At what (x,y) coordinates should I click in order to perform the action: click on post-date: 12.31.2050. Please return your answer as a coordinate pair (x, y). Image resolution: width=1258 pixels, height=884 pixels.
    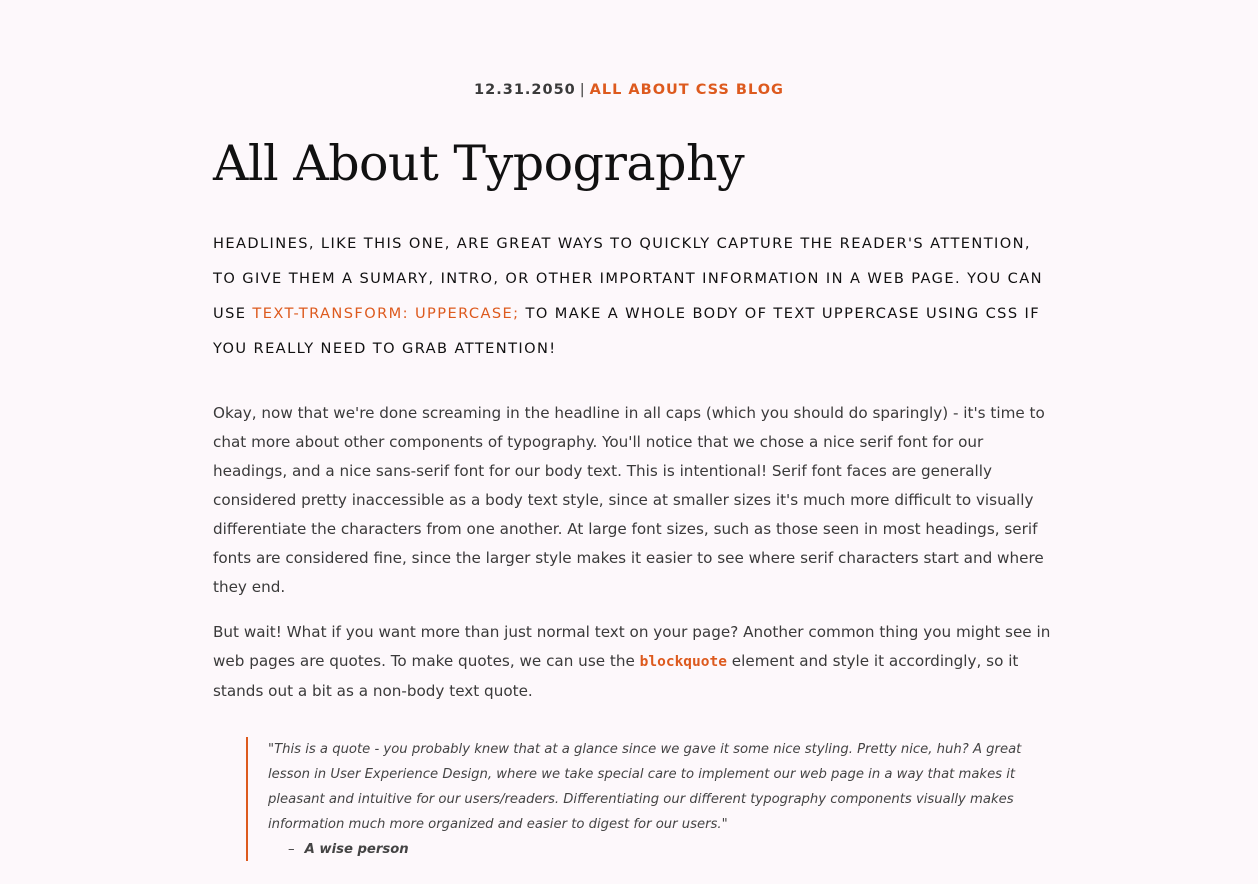
    Looking at the image, I should click on (525, 90).